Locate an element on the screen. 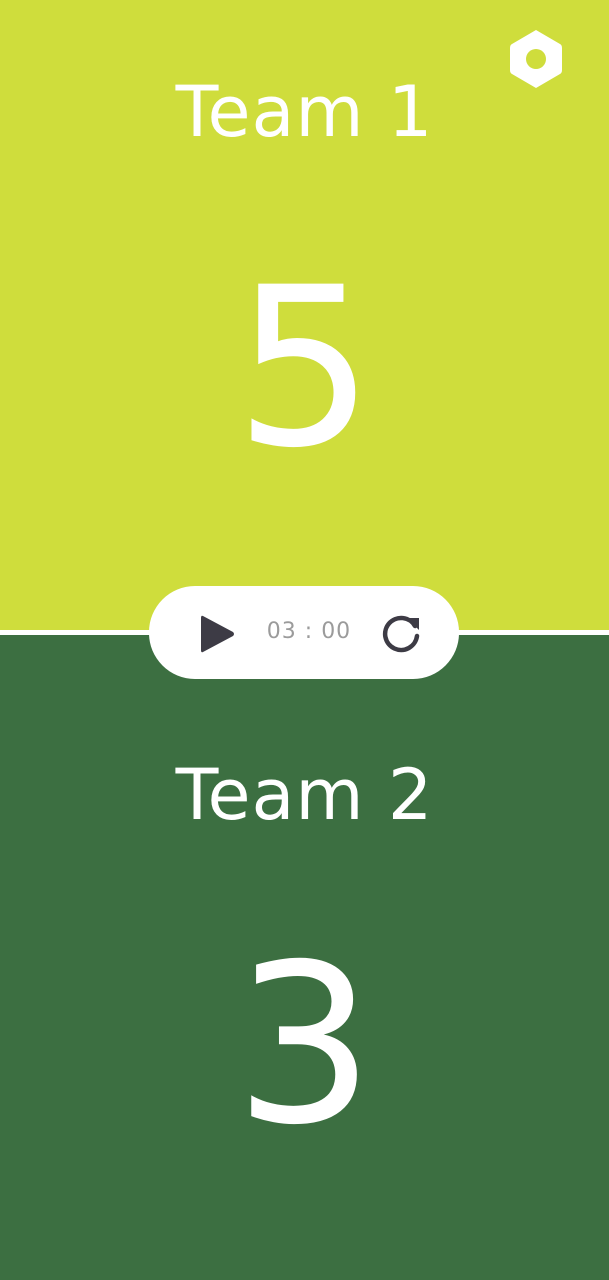  reset-button is located at coordinates (401, 634).